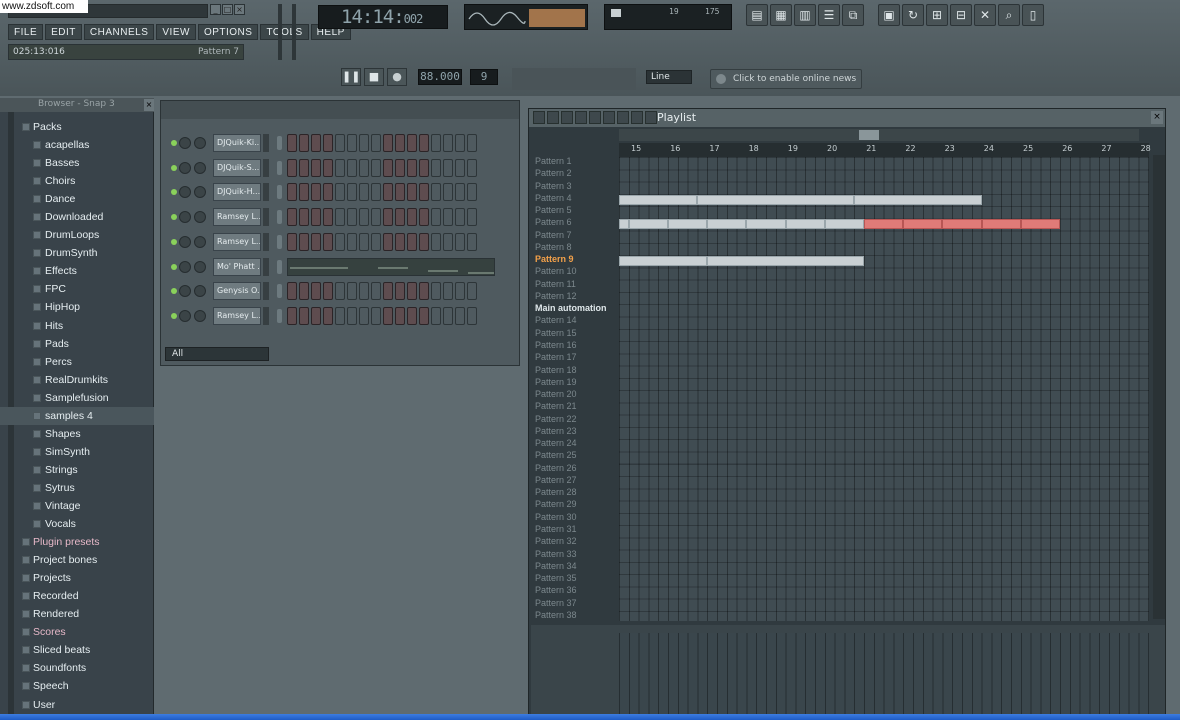 This screenshot has height=720, width=1180. I want to click on browser-item: DrumSynth, so click(77, 253).